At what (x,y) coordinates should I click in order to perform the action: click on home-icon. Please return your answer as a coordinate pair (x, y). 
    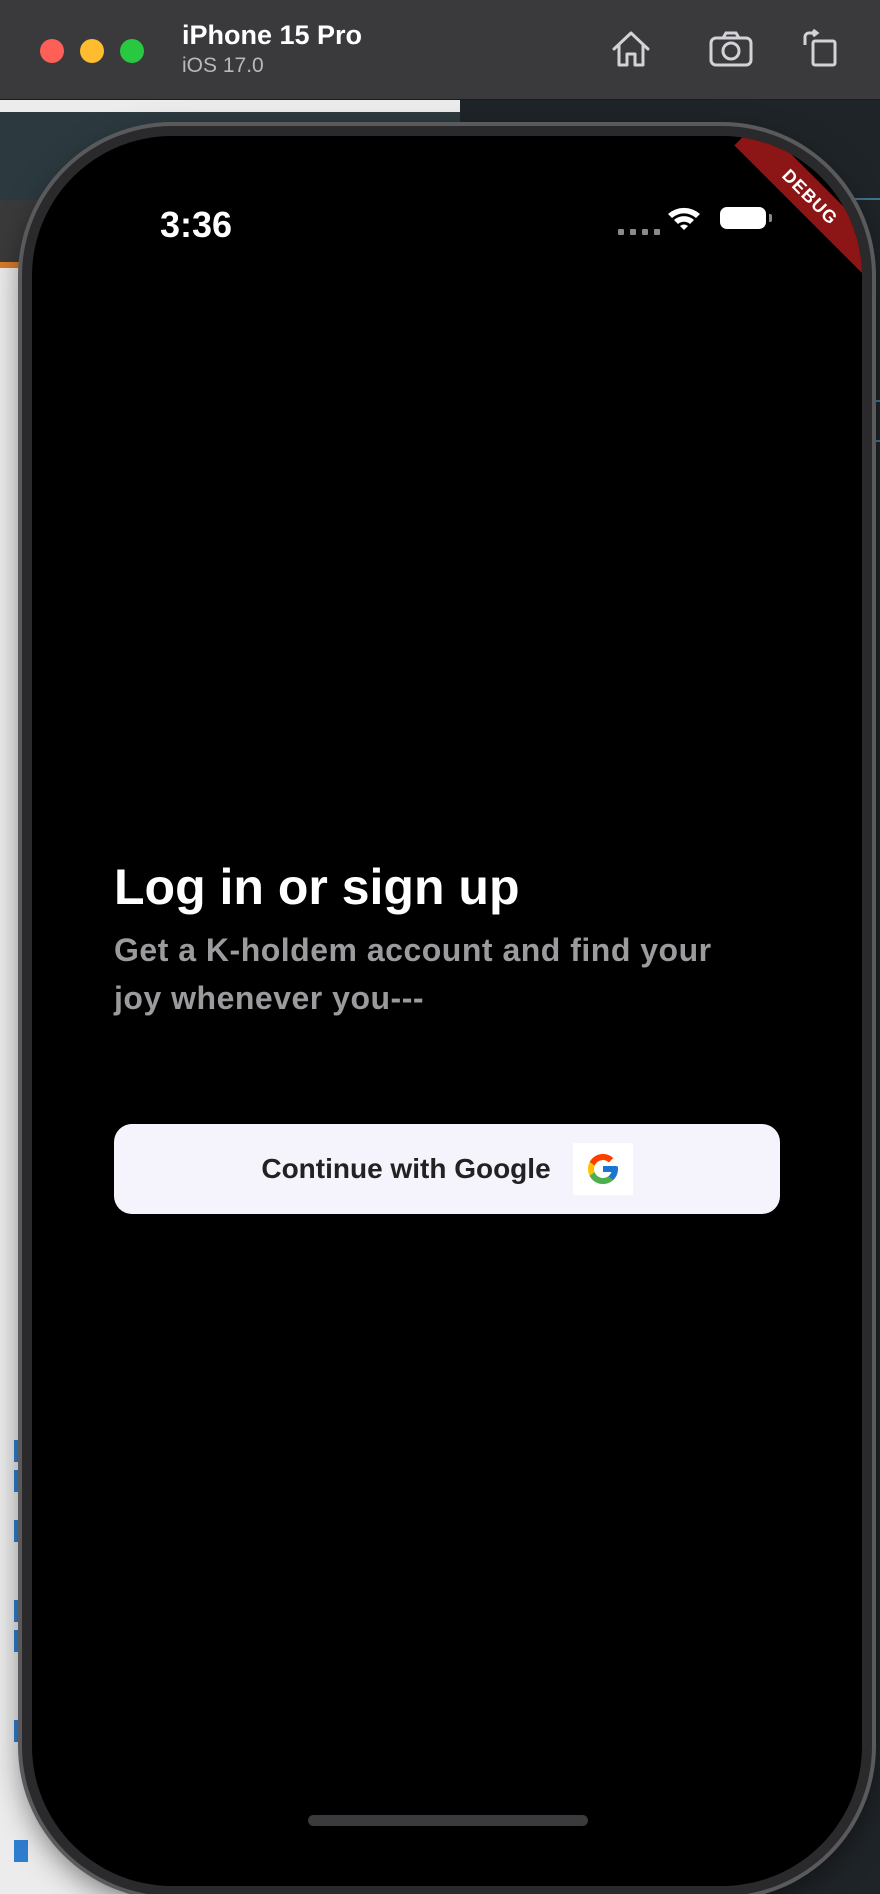
    Looking at the image, I should click on (631, 49).